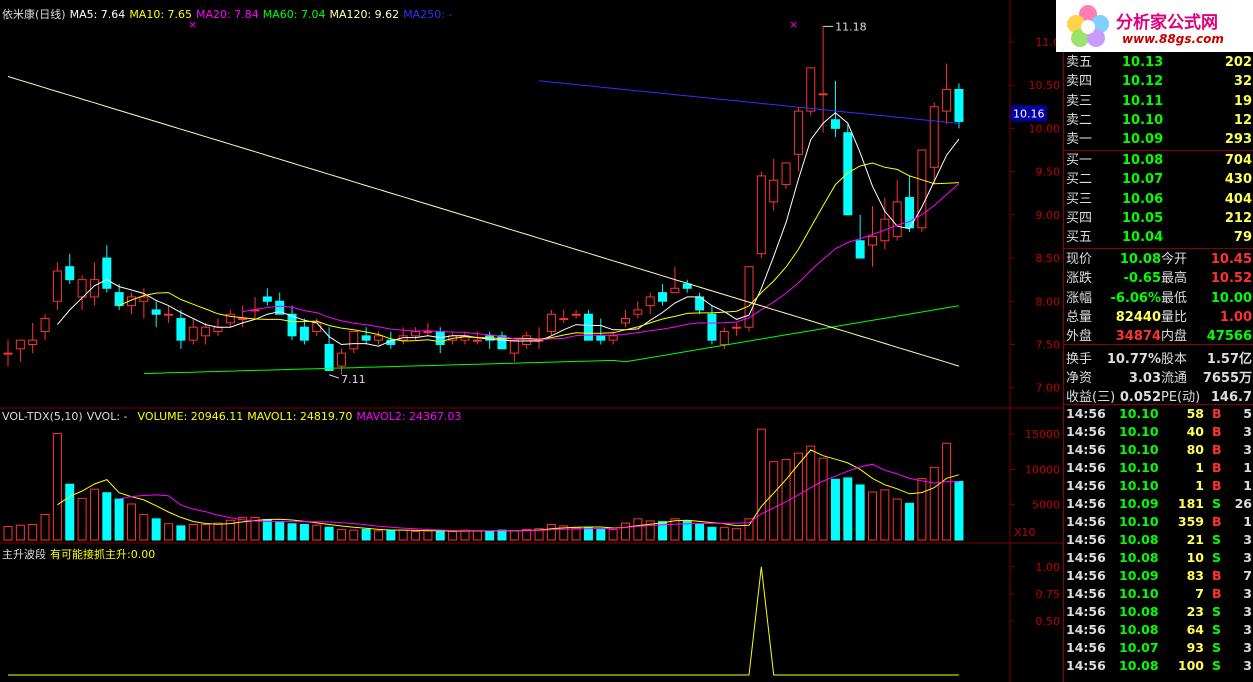  What do you see at coordinates (1158, 486) in the screenshot?
I see `tick-row: 14:56 10.10 1 B 1` at bounding box center [1158, 486].